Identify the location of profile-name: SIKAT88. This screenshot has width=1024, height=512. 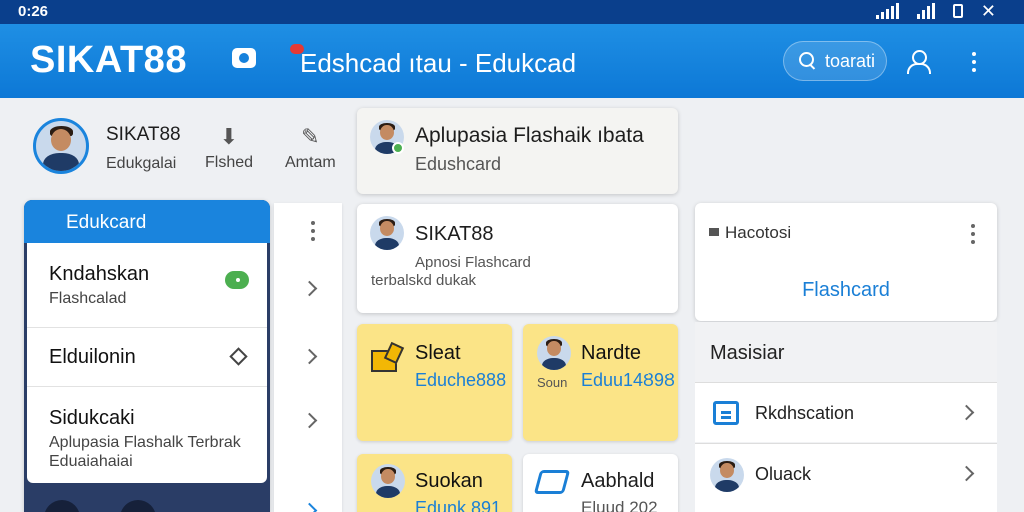
(143, 134).